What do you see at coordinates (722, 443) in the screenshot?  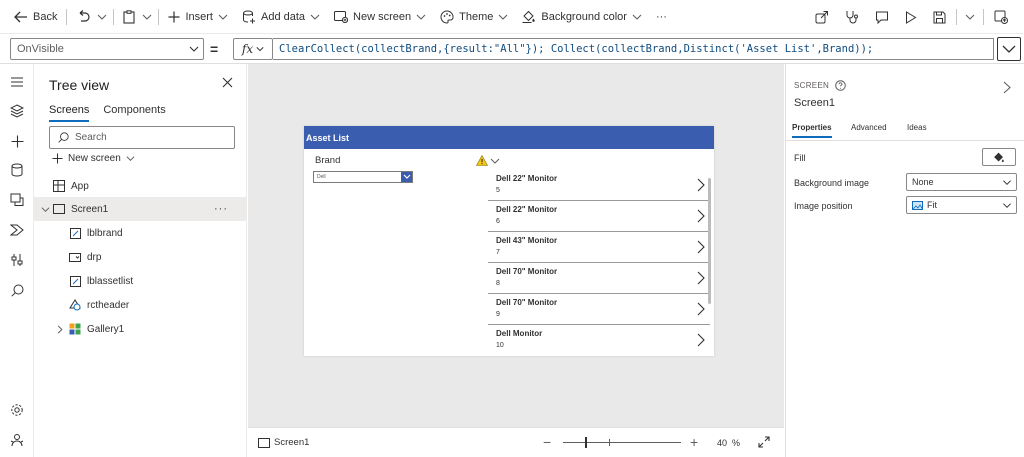 I see `zoom-value: 40` at bounding box center [722, 443].